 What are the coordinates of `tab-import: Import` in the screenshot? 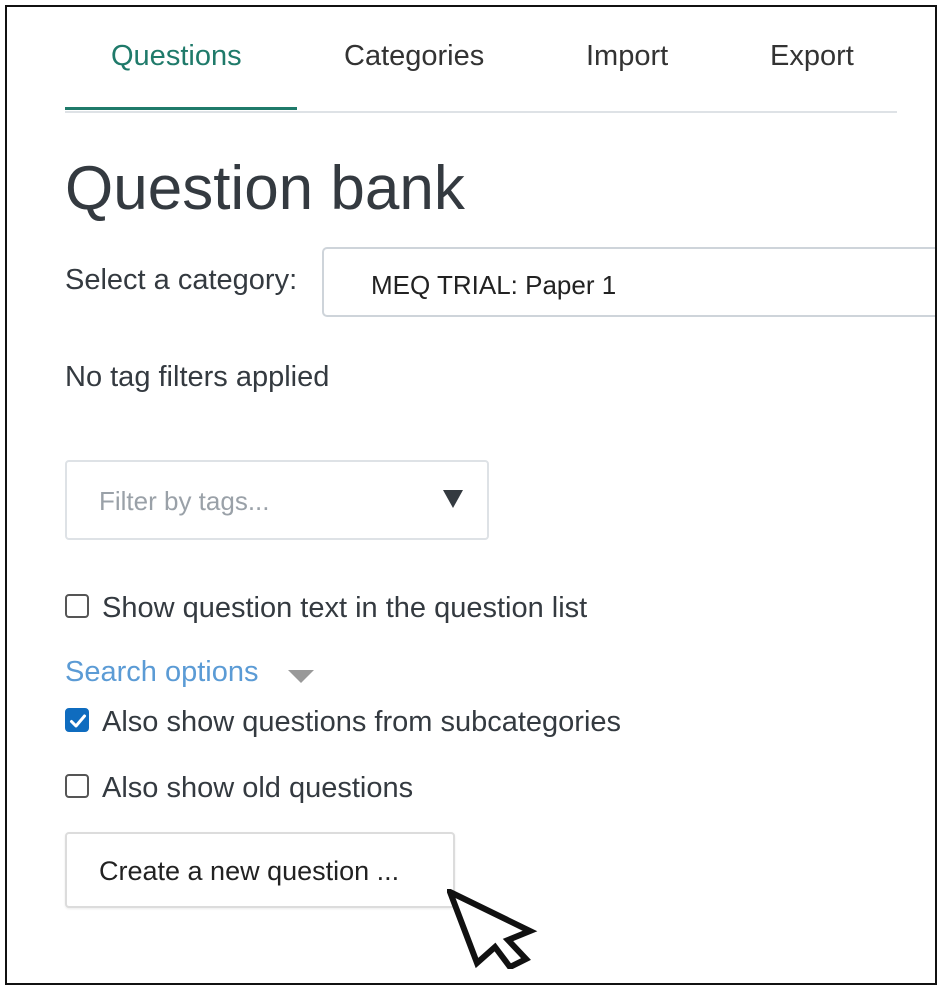 It's located at (627, 56).